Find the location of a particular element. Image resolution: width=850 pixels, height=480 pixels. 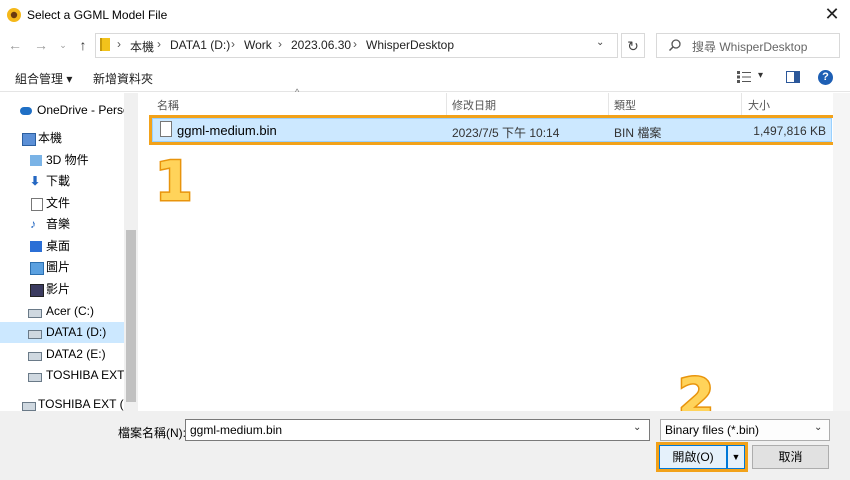

search-icon is located at coordinates (675, 45).